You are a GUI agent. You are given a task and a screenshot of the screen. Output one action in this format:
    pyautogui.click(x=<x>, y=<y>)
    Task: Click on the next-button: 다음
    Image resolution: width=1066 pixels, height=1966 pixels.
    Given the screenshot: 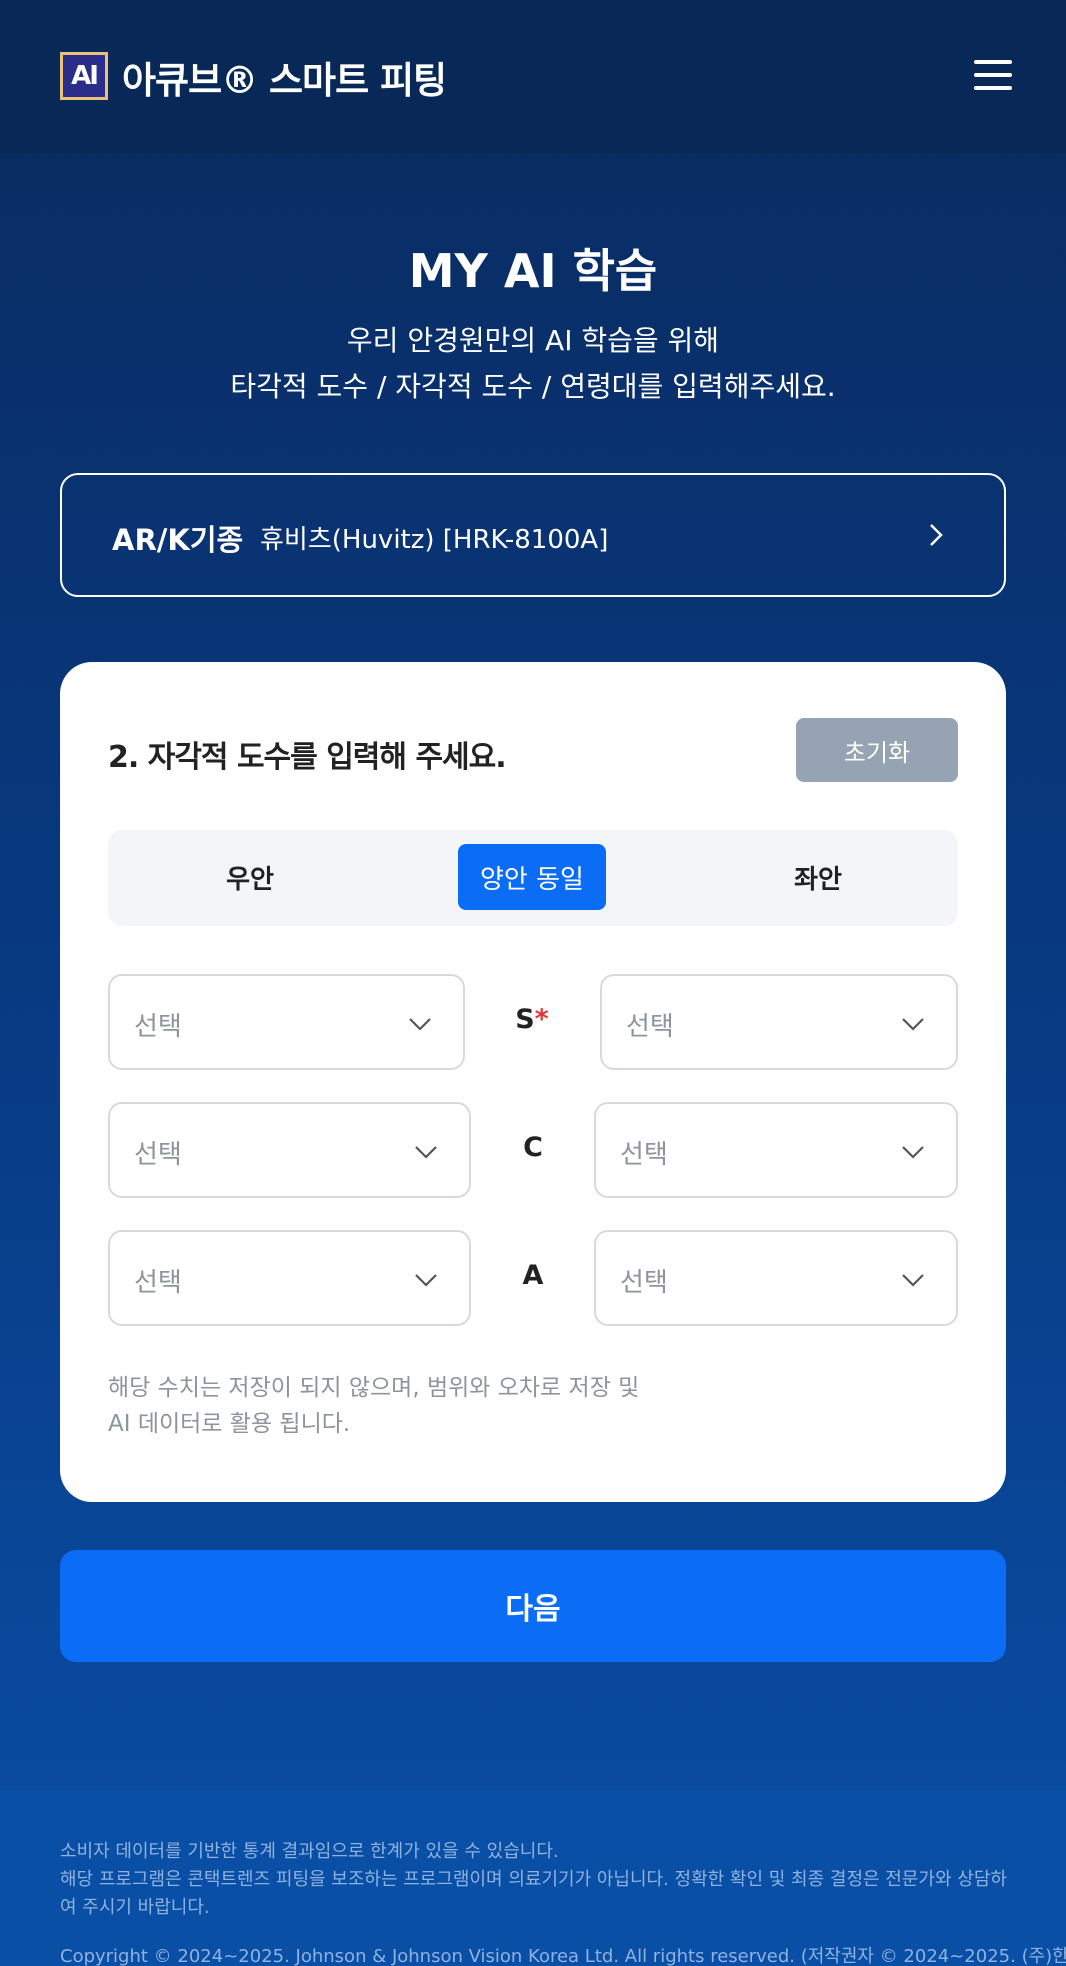 What is the action you would take?
    pyautogui.click(x=533, y=1606)
    